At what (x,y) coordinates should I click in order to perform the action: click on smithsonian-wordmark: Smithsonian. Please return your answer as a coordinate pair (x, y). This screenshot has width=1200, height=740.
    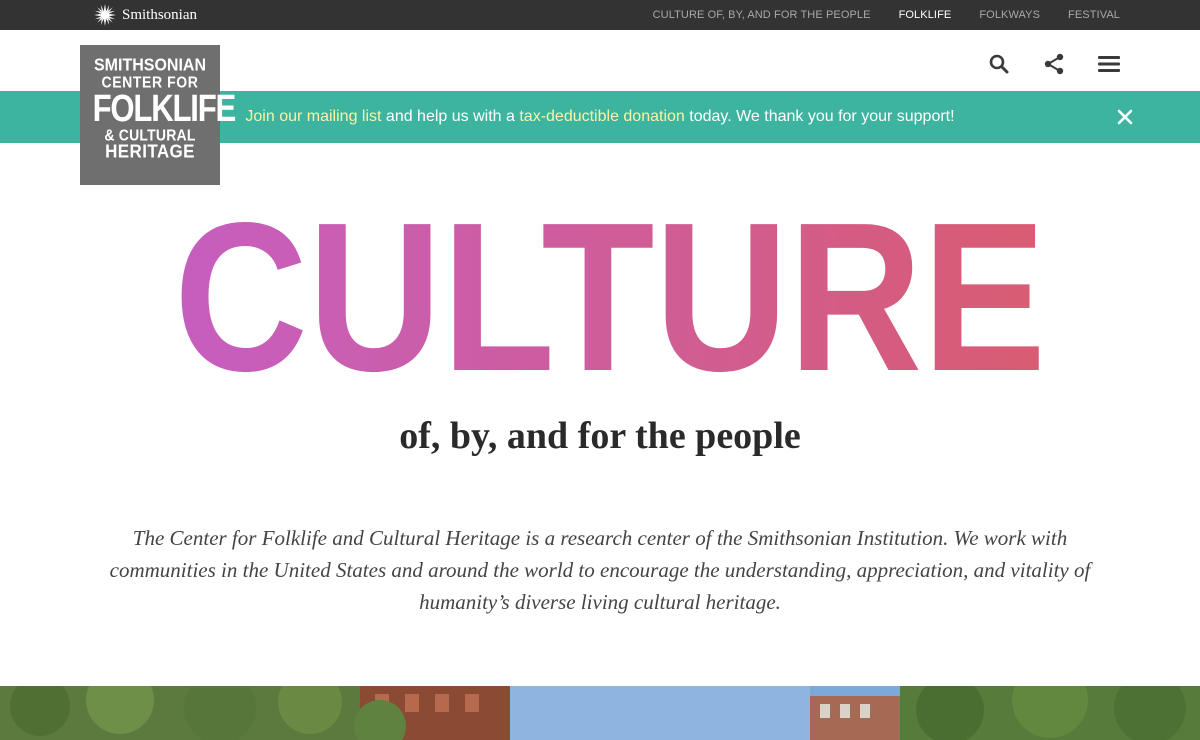
    Looking at the image, I should click on (160, 14).